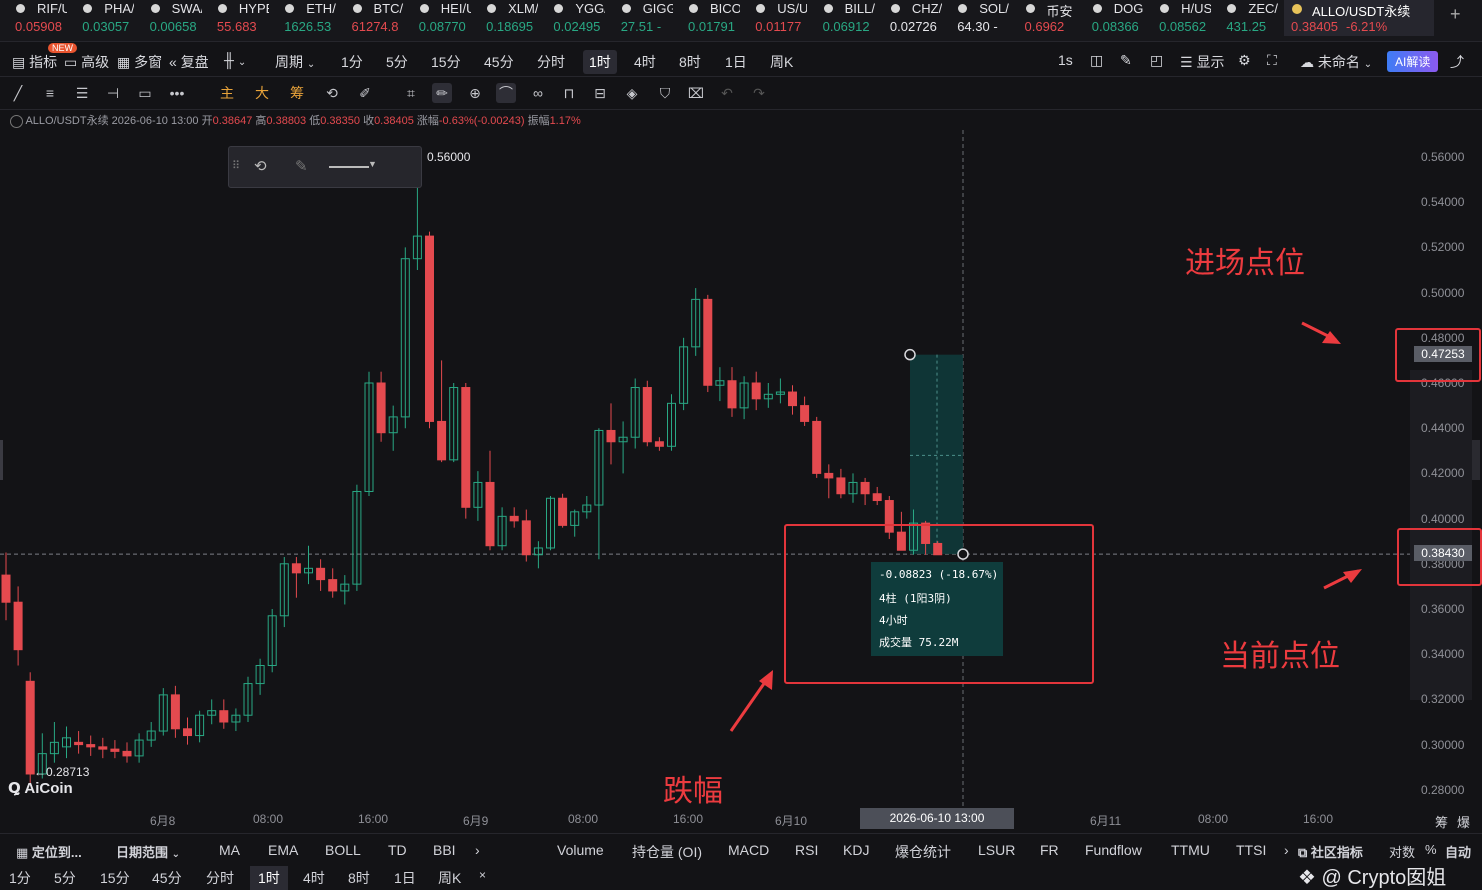  Describe the element at coordinates (220, 878) in the screenshot. I see `bottom-tf-intraday: 分时` at that location.